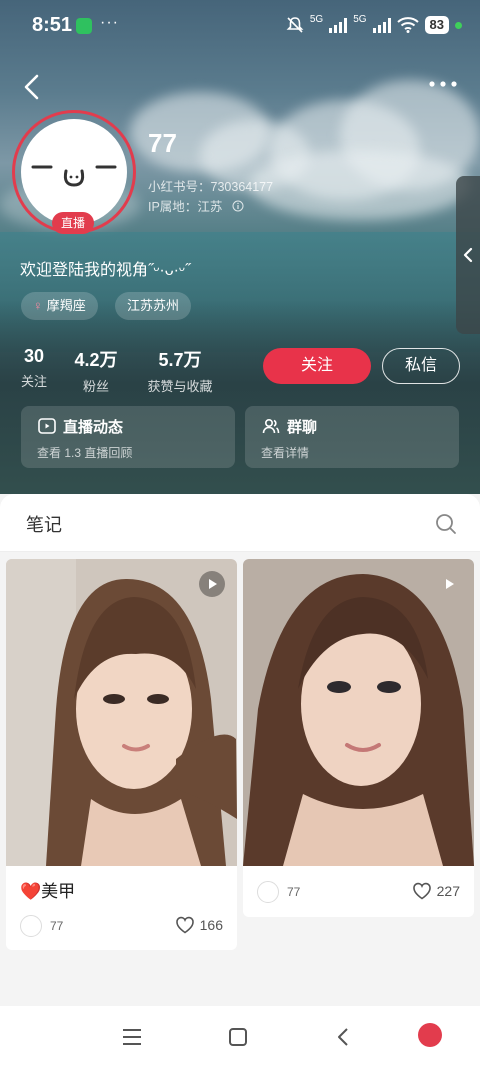 This screenshot has width=480, height=1068. I want to click on stat-followers: 4.2万 粉丝, so click(96, 370).